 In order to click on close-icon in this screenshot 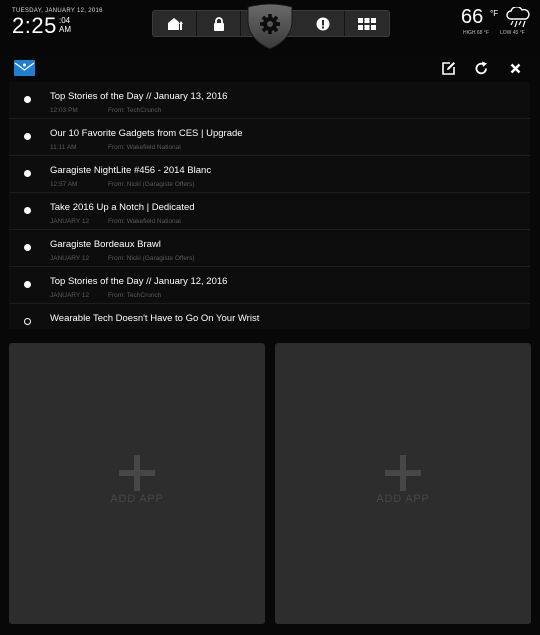, I will do `click(515, 68)`.